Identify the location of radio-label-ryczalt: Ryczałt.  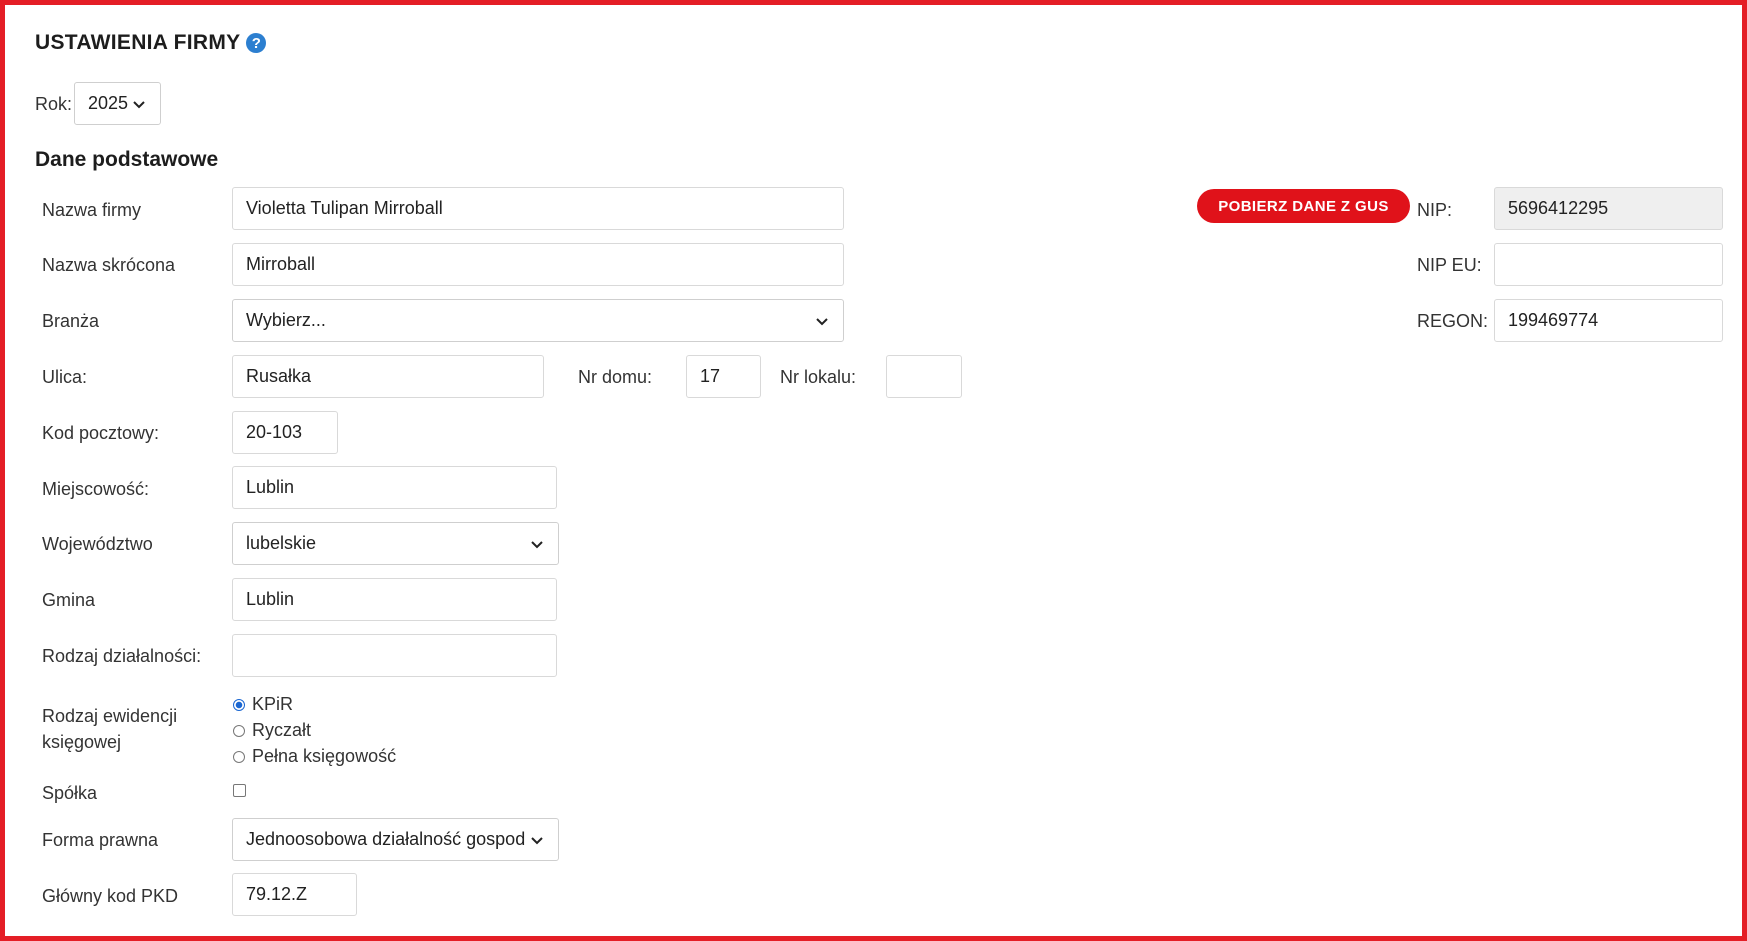
(282, 730).